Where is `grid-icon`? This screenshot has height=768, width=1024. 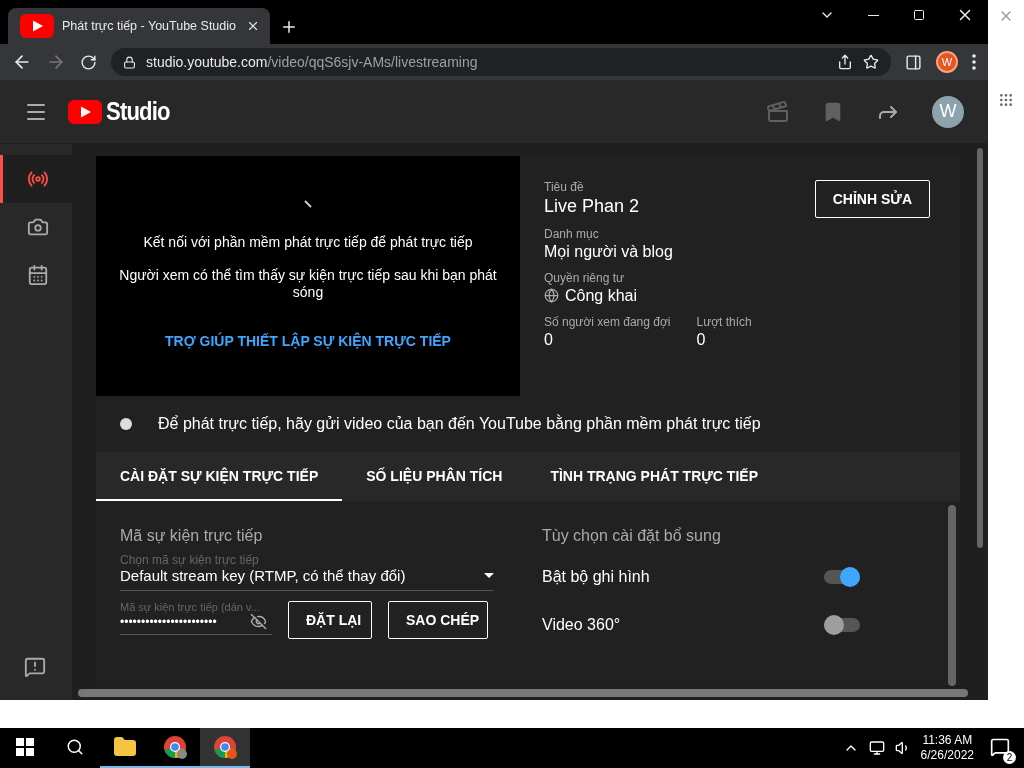 grid-icon is located at coordinates (1006, 100).